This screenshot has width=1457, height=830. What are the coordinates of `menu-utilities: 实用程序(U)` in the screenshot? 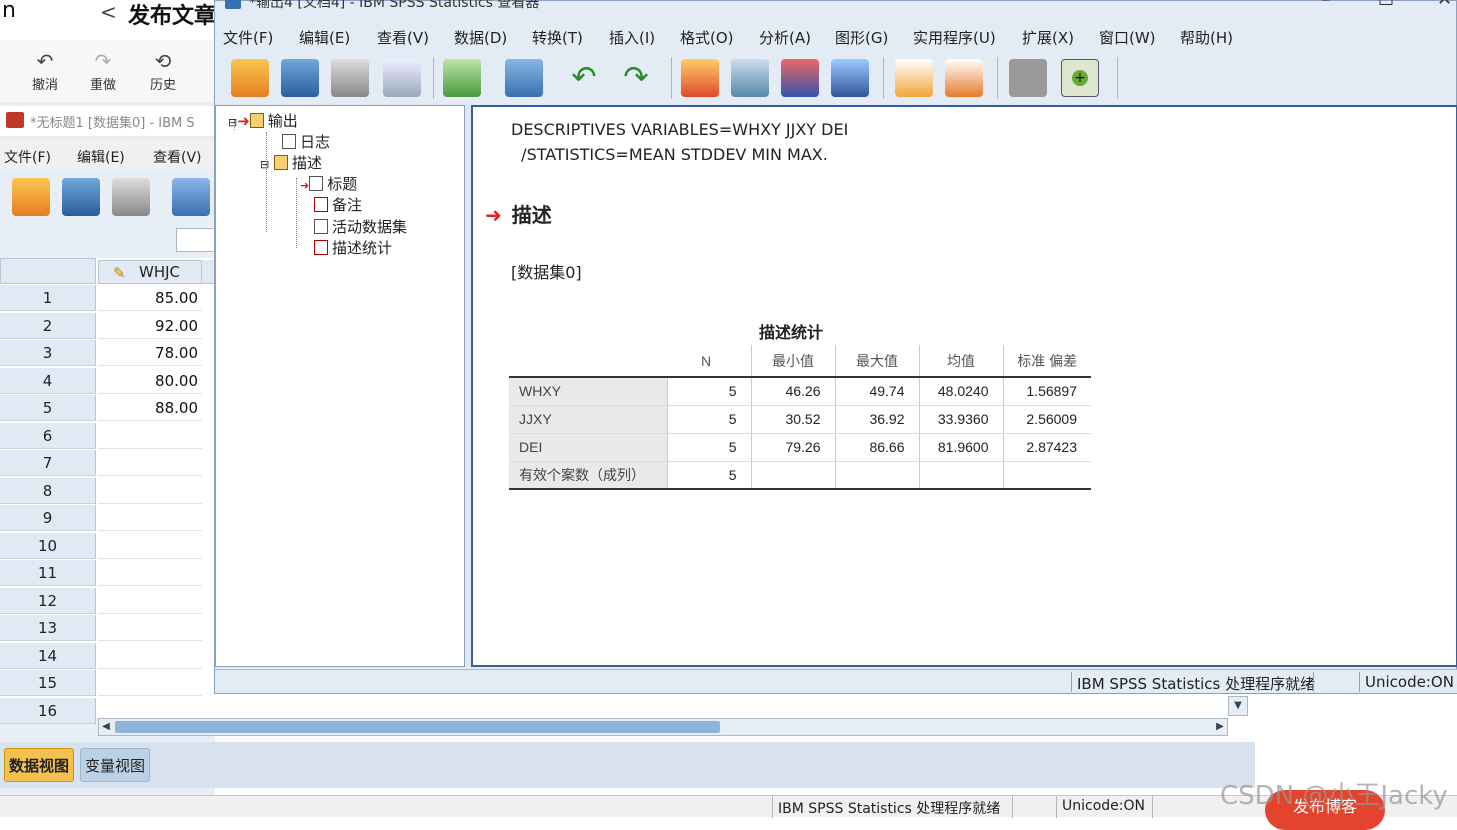 It's located at (954, 37).